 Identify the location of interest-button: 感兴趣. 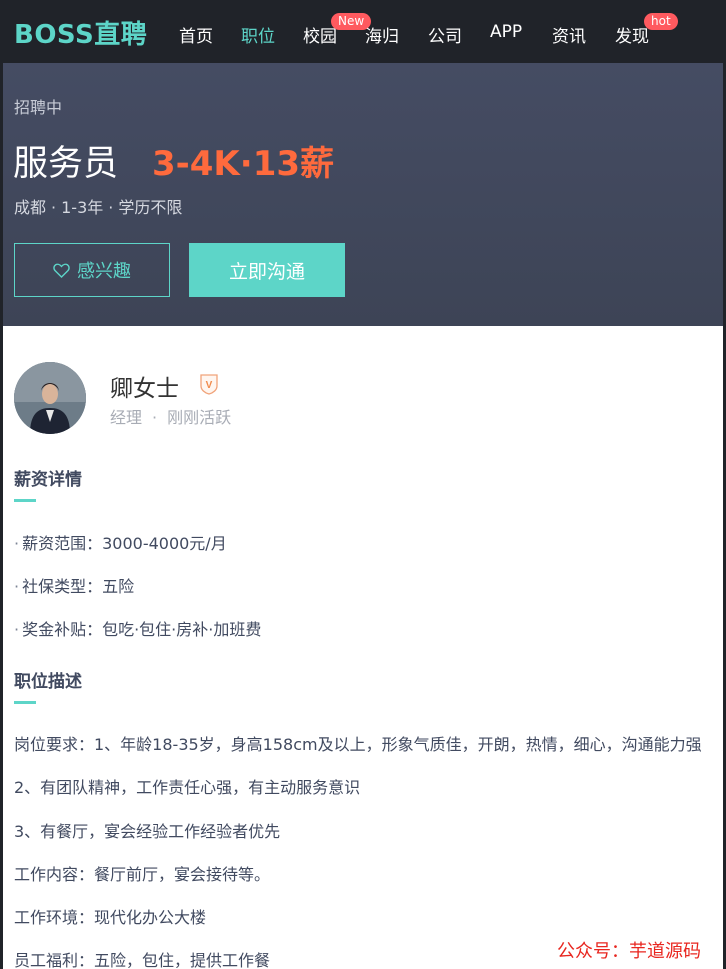
(92, 270).